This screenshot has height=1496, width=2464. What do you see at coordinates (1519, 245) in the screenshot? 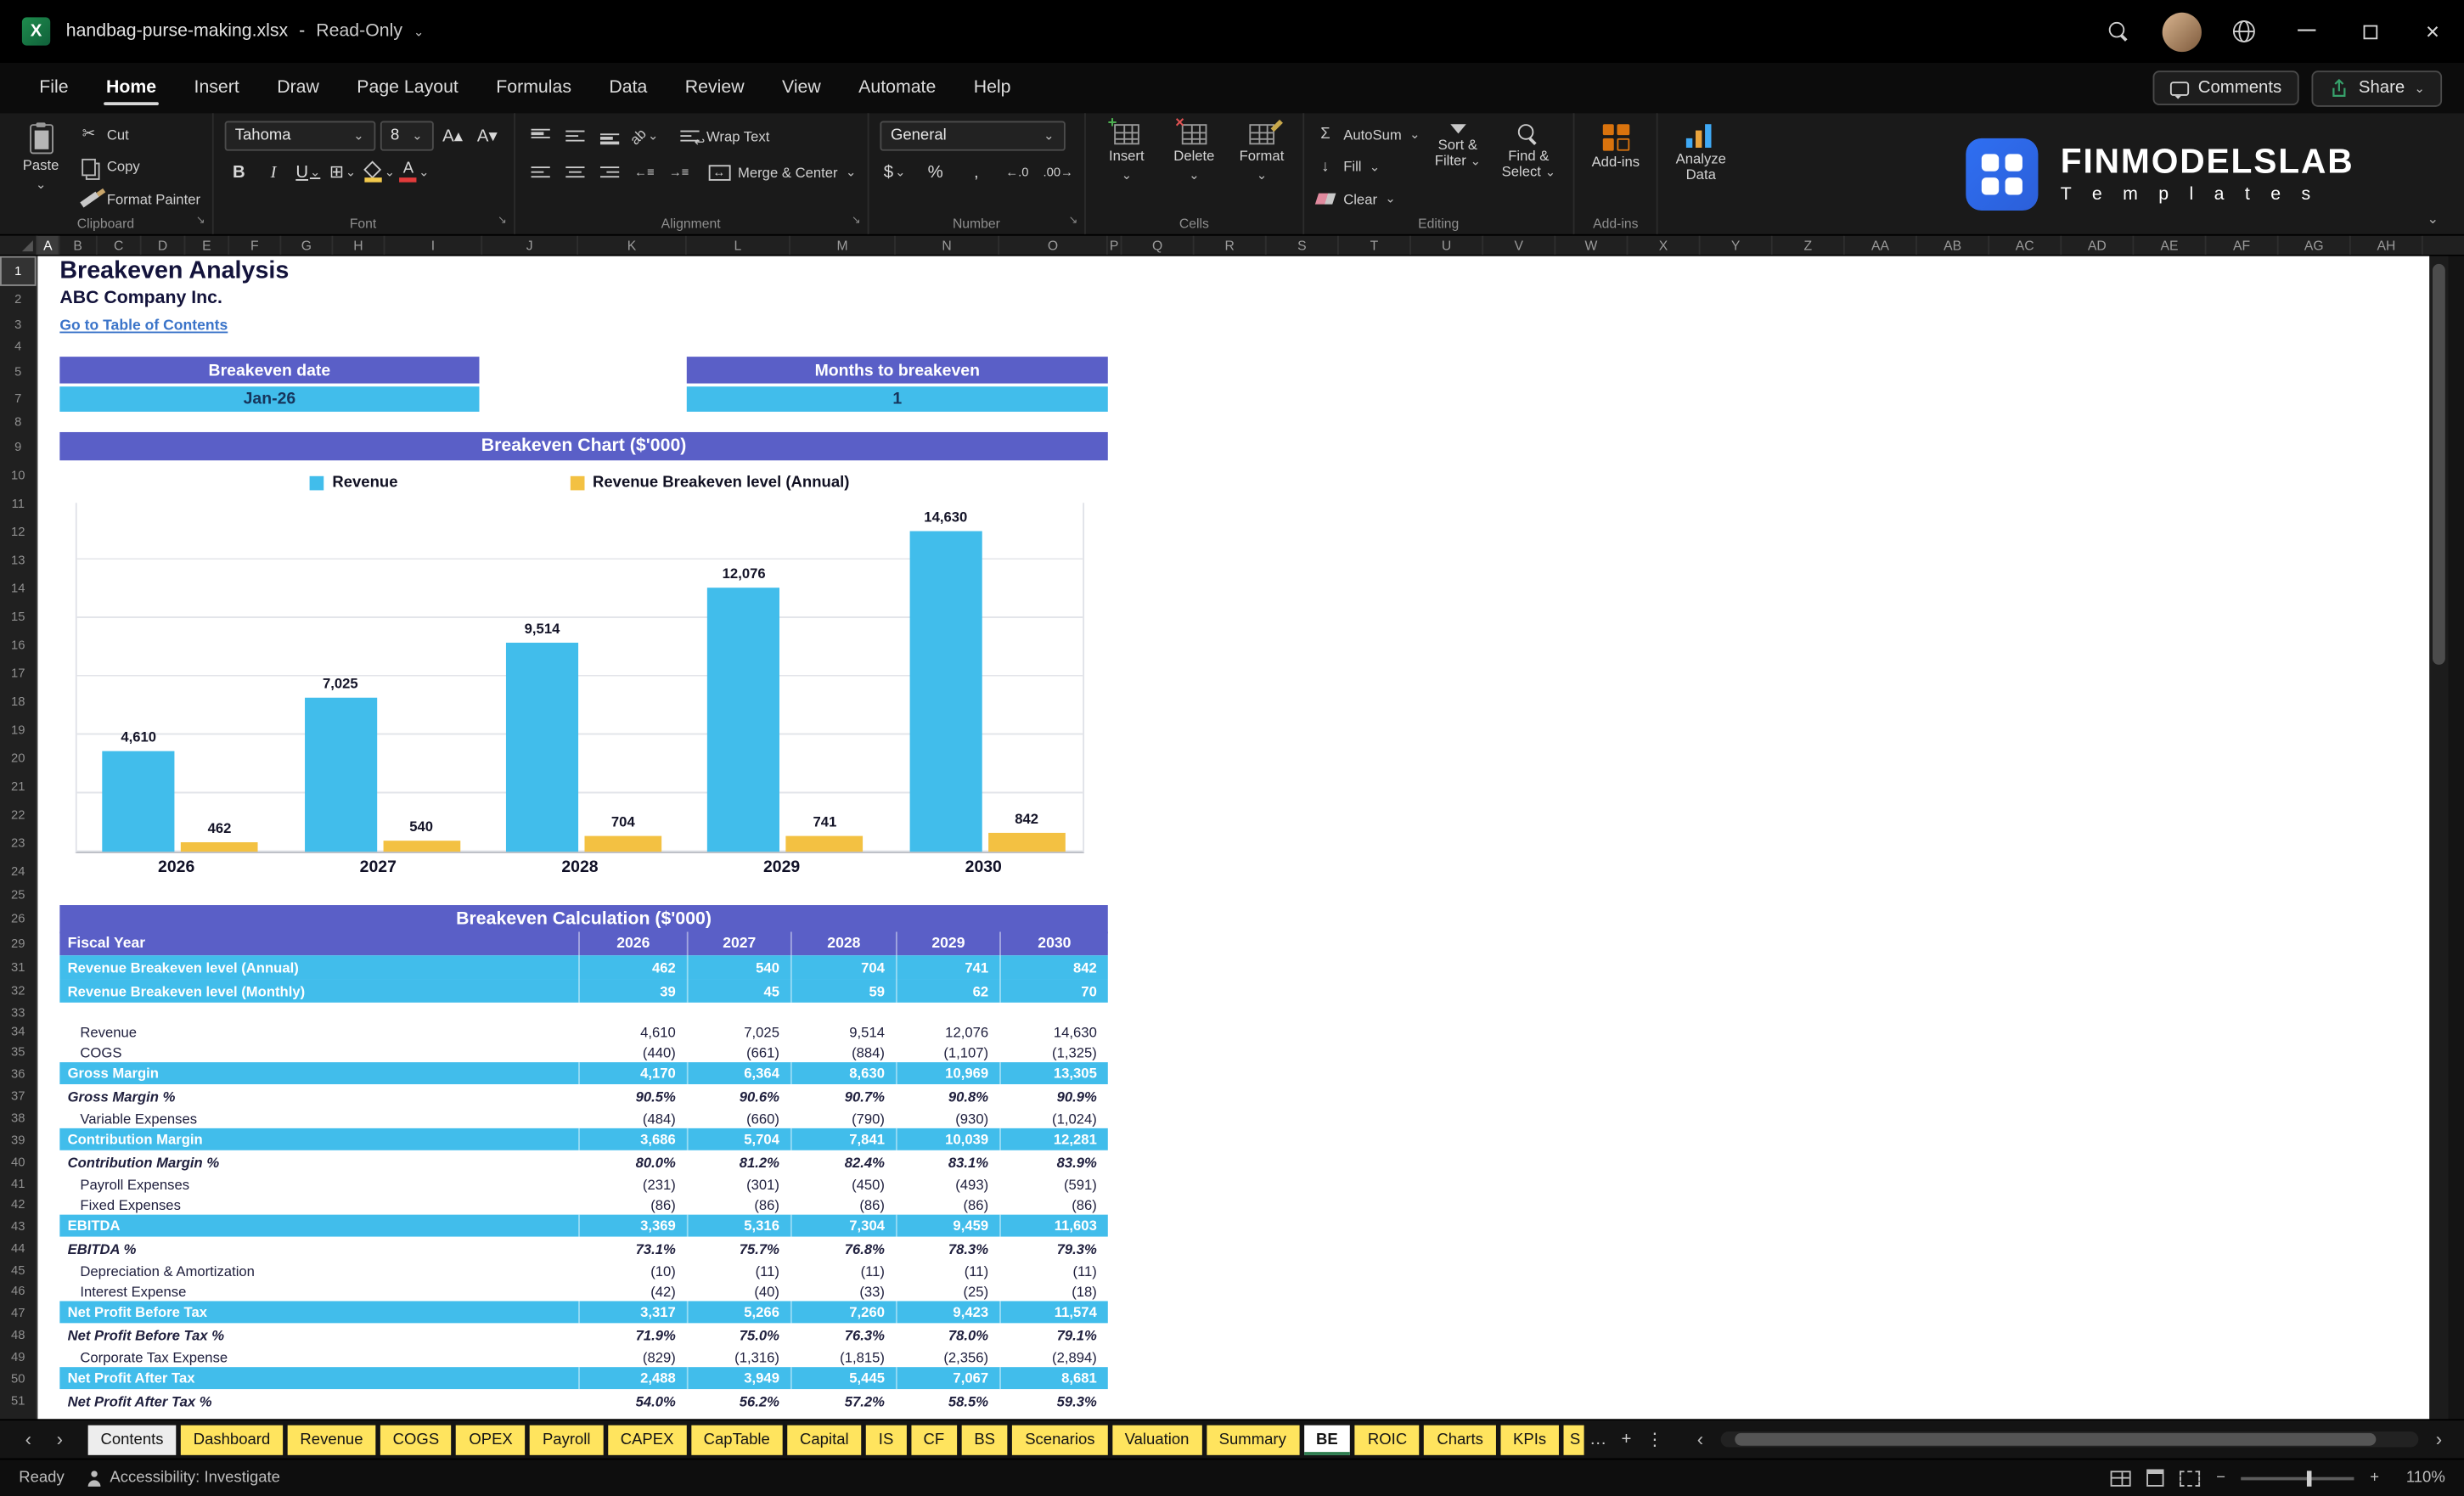
I see `column-header-V: V` at bounding box center [1519, 245].